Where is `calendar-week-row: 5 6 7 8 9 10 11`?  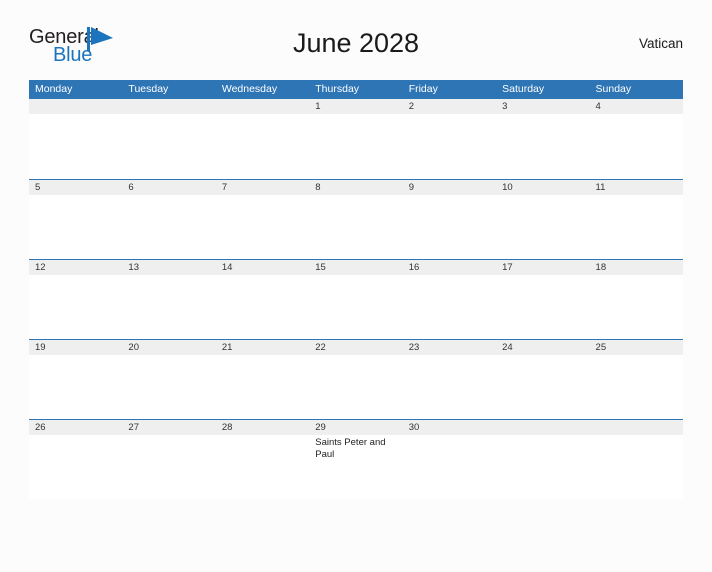
calendar-week-row: 5 6 7 8 9 10 11 is located at coordinates (356, 219).